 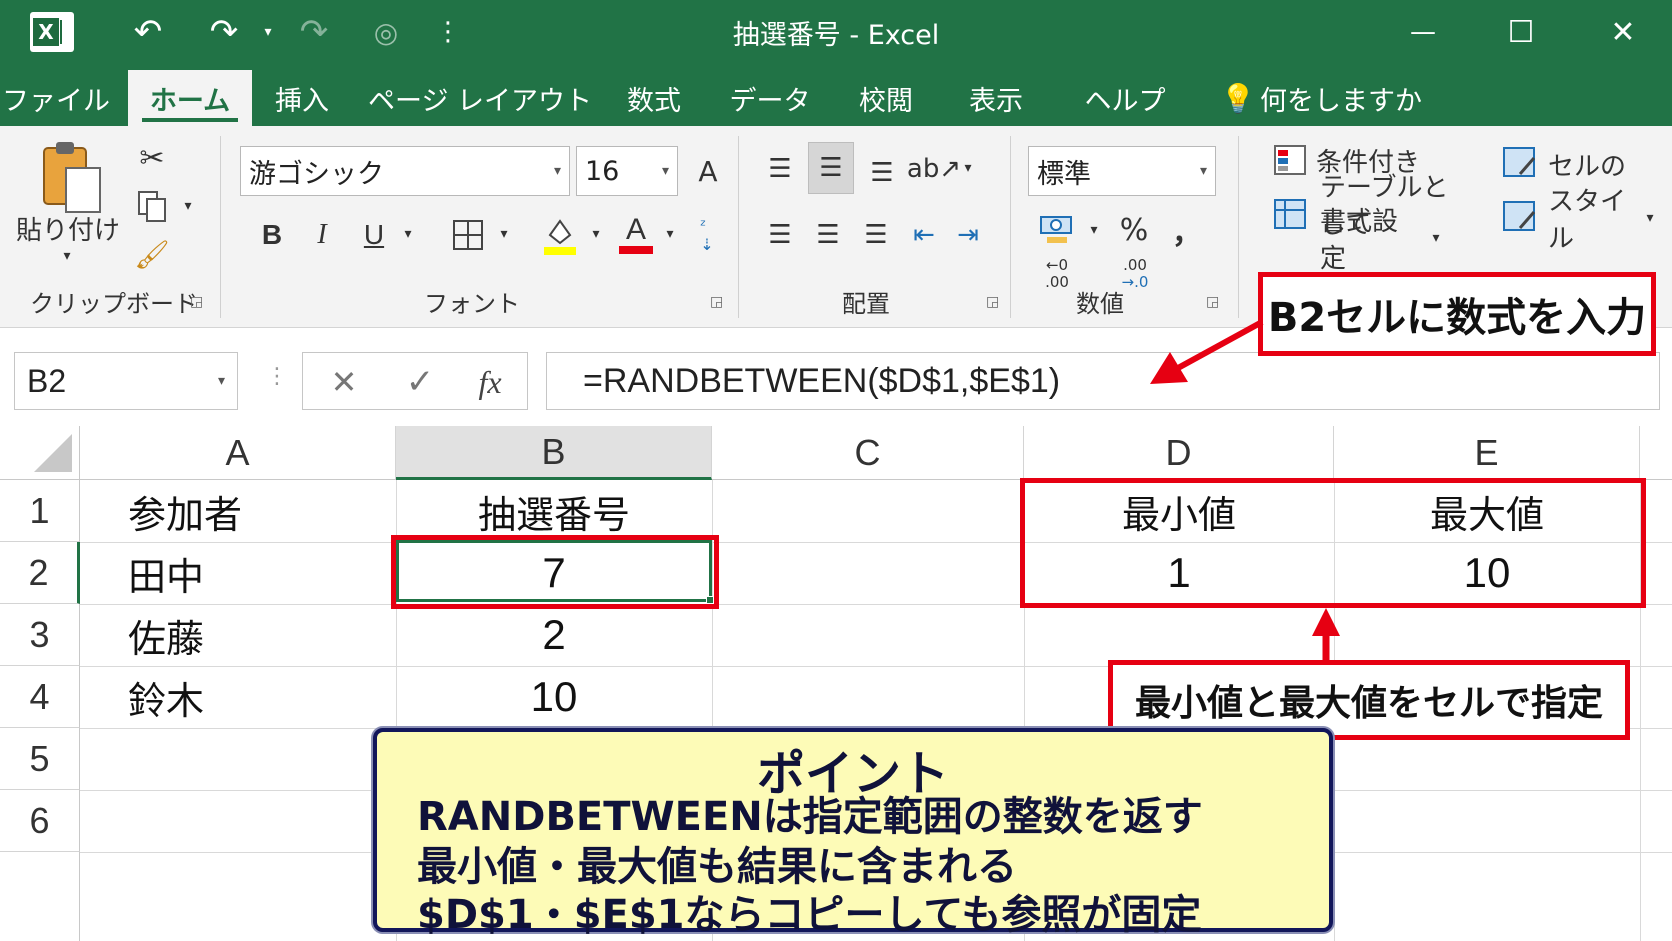 What do you see at coordinates (809, 915) in the screenshot?
I see `point-line-3: $D$1・$E$1ならコピーしても参照が固定` at bounding box center [809, 915].